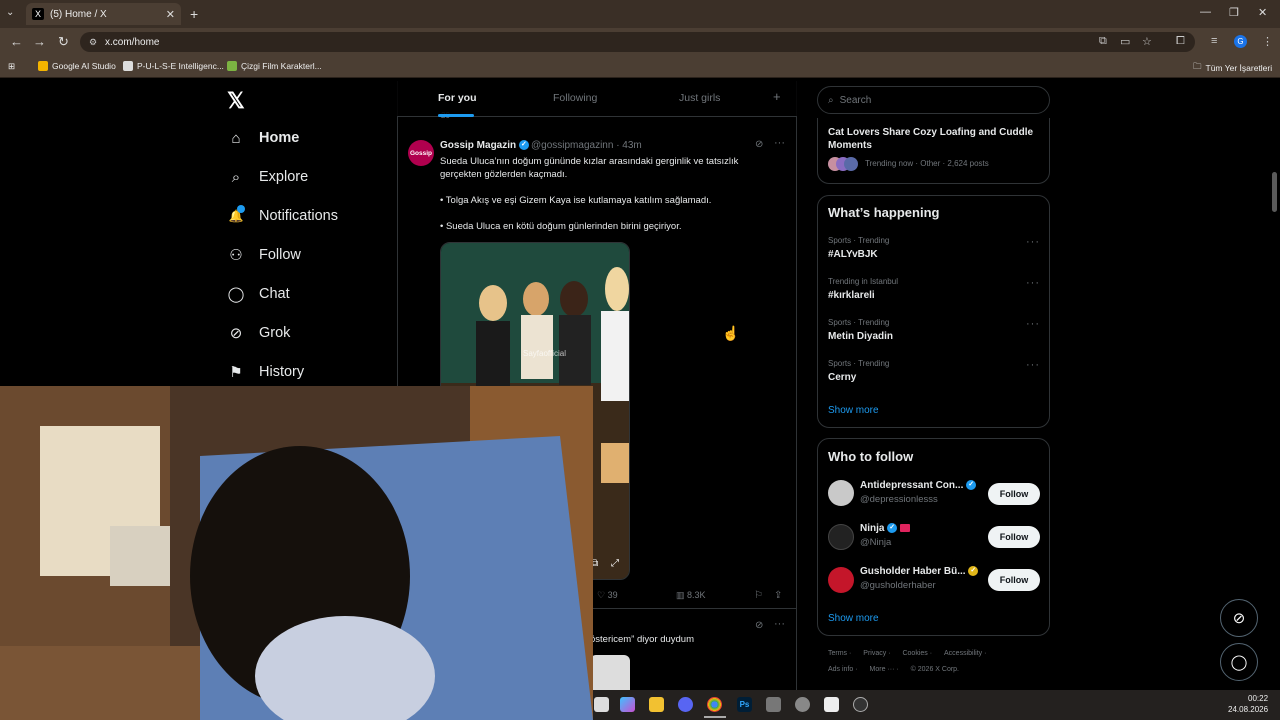 The image size is (1280, 720). I want to click on back-icon: ←, so click(16, 41).